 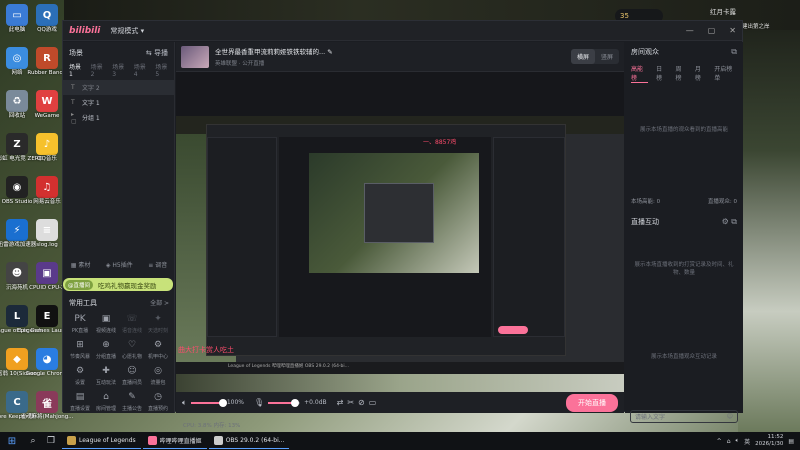 What do you see at coordinates (17, 191) in the screenshot?
I see `desktop-icon: ◉ OBS Studio` at bounding box center [17, 191].